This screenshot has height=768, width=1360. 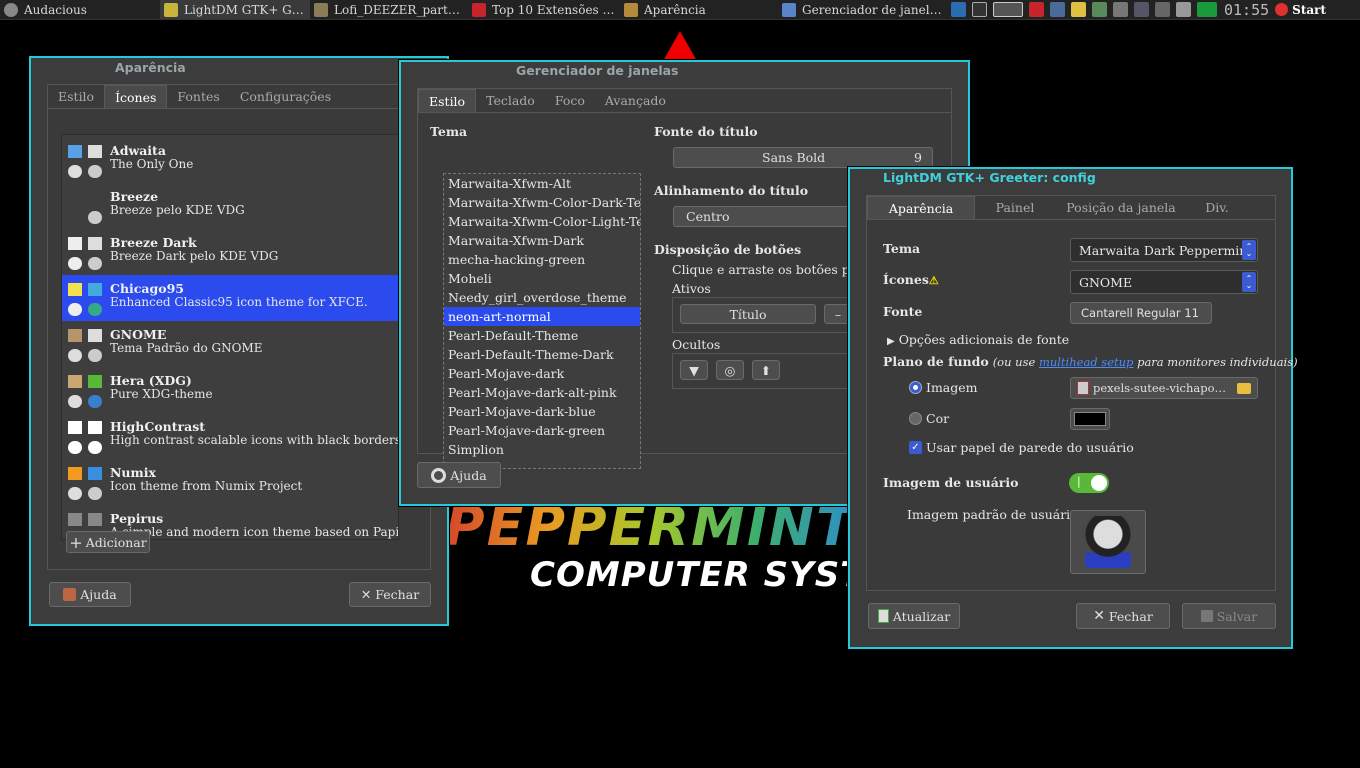 What do you see at coordinates (138, 334) in the screenshot?
I see `icon-theme-name: GNOME` at bounding box center [138, 334].